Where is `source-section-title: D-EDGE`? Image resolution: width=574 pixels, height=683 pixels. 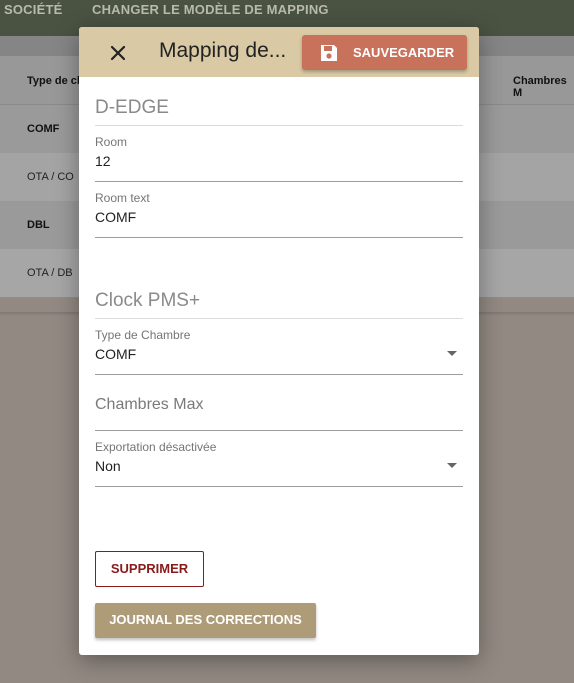 source-section-title: D-EDGE is located at coordinates (279, 111).